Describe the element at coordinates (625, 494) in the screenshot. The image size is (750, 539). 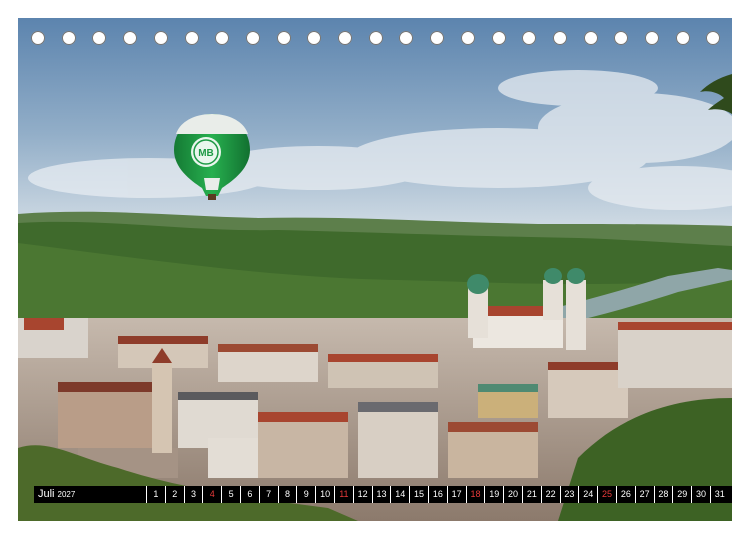
I see `day-26: 26` at that location.